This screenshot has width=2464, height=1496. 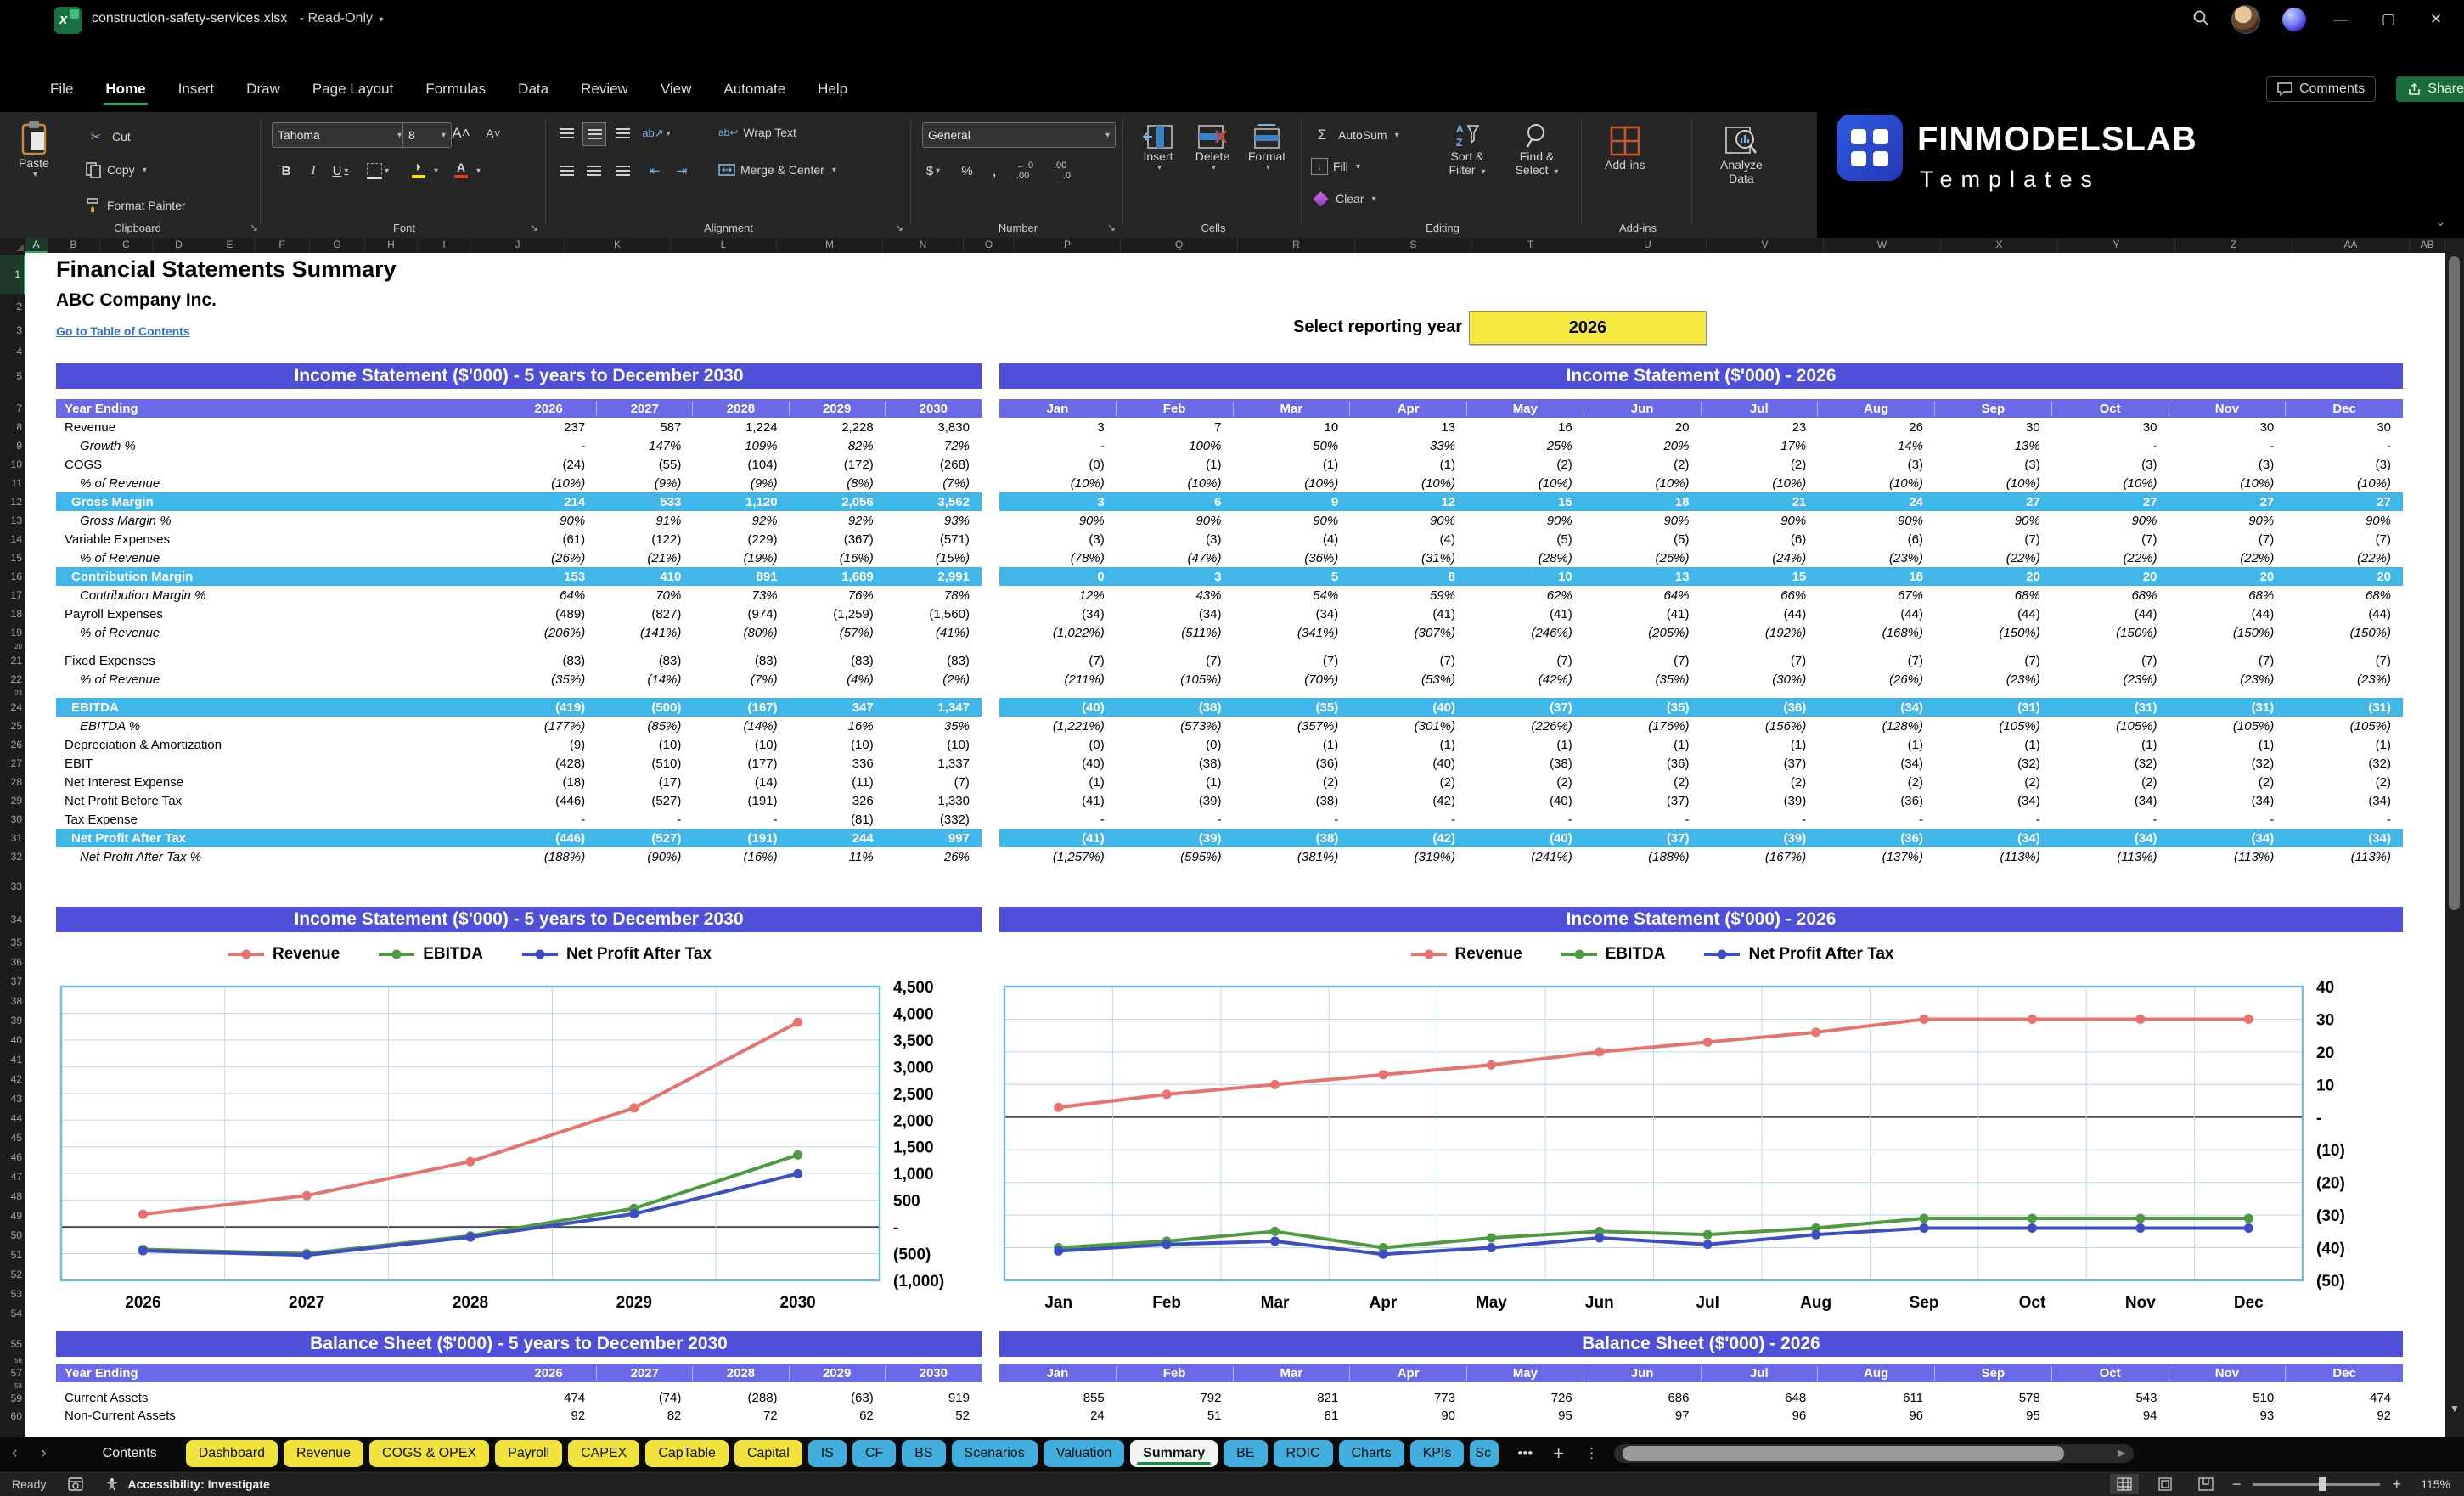 I want to click on select-all-corner, so click(x=13, y=246).